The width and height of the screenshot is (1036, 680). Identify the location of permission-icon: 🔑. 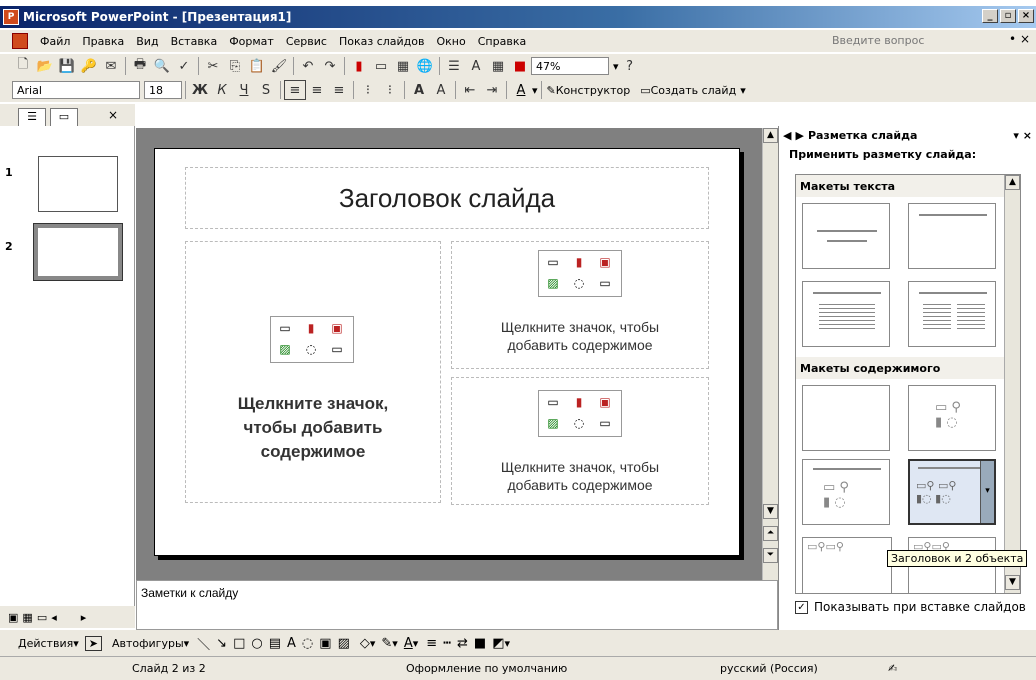
(89, 66).